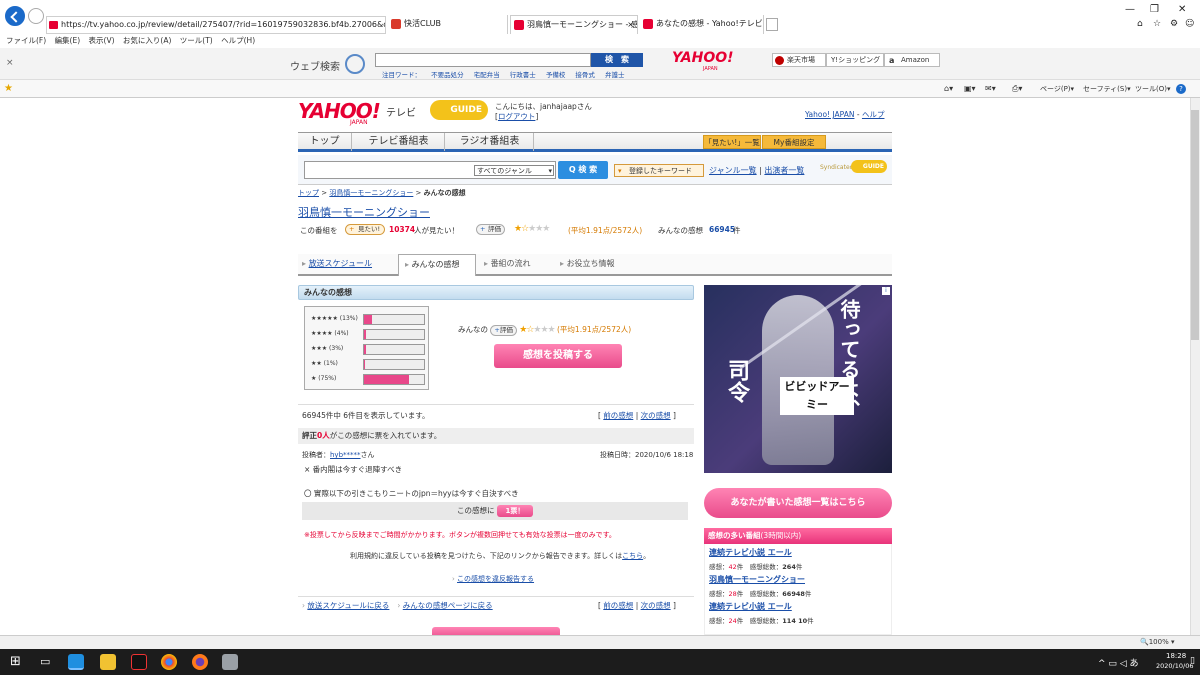 The height and width of the screenshot is (675, 1200). I want to click on task-view-icon: ▭, so click(45, 661).